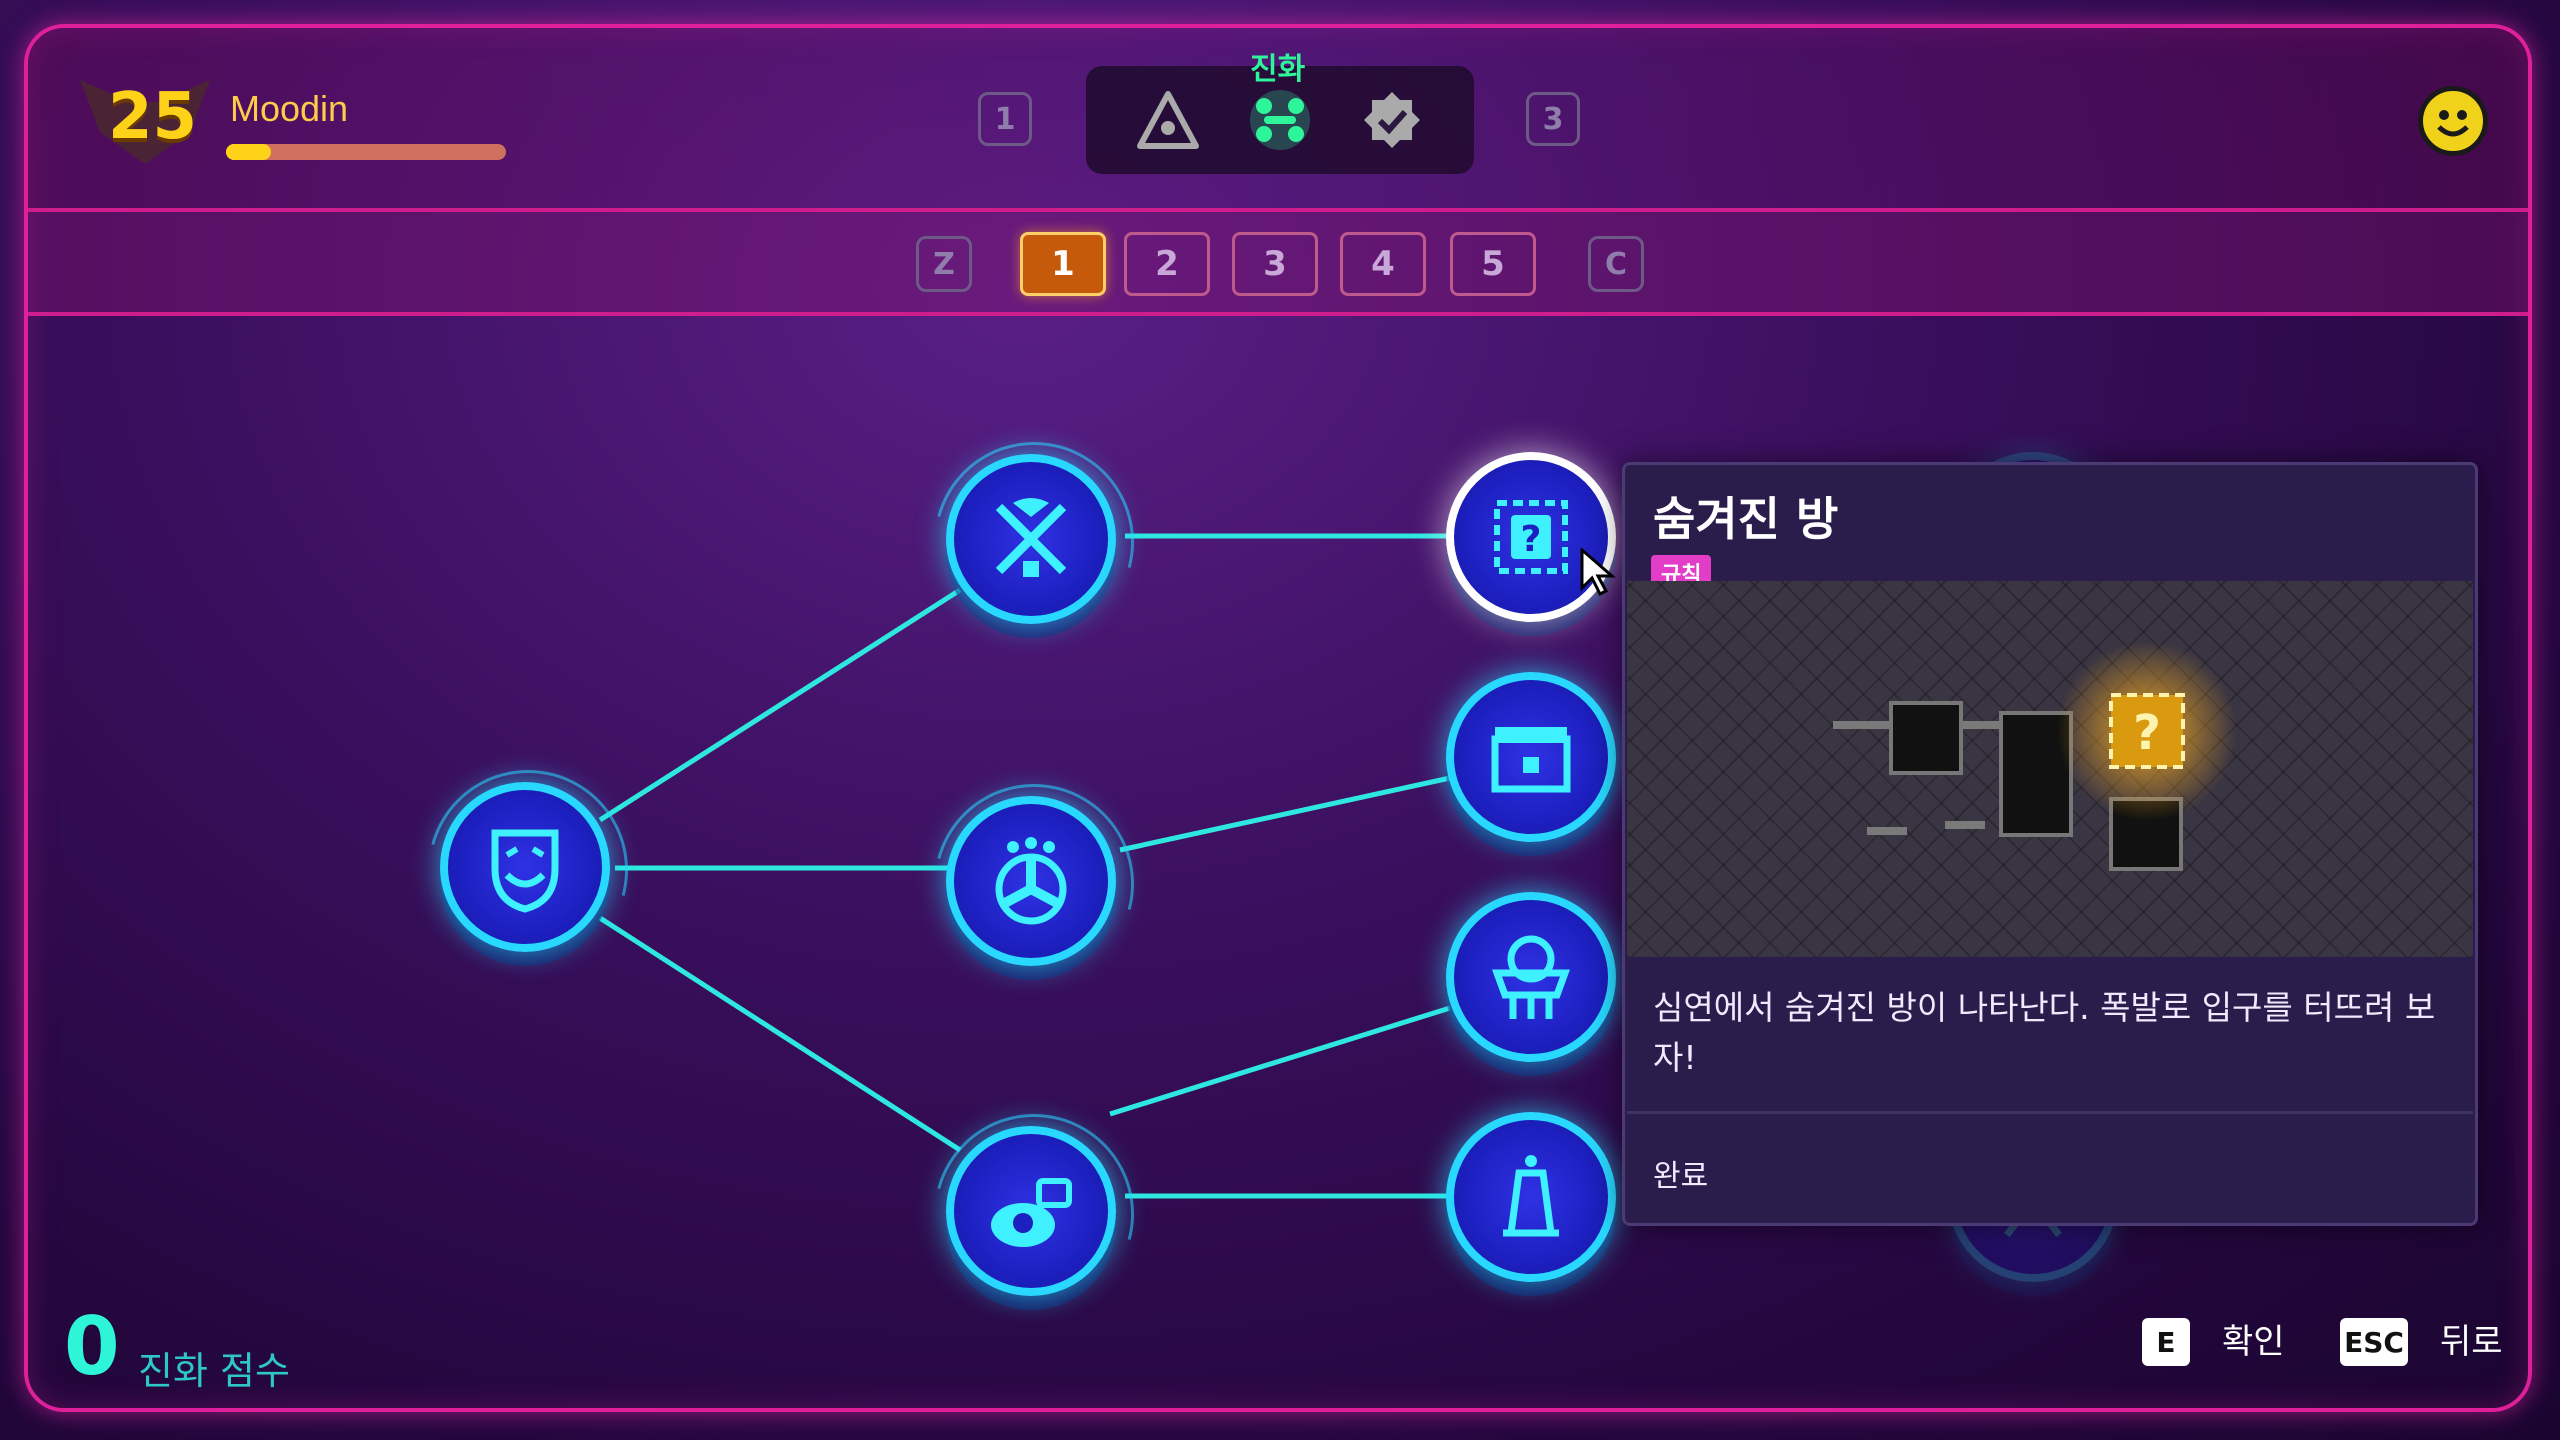 This screenshot has height=1440, width=2560. Describe the element at coordinates (2050, 1112) in the screenshot. I see `tooltip-divider` at that location.